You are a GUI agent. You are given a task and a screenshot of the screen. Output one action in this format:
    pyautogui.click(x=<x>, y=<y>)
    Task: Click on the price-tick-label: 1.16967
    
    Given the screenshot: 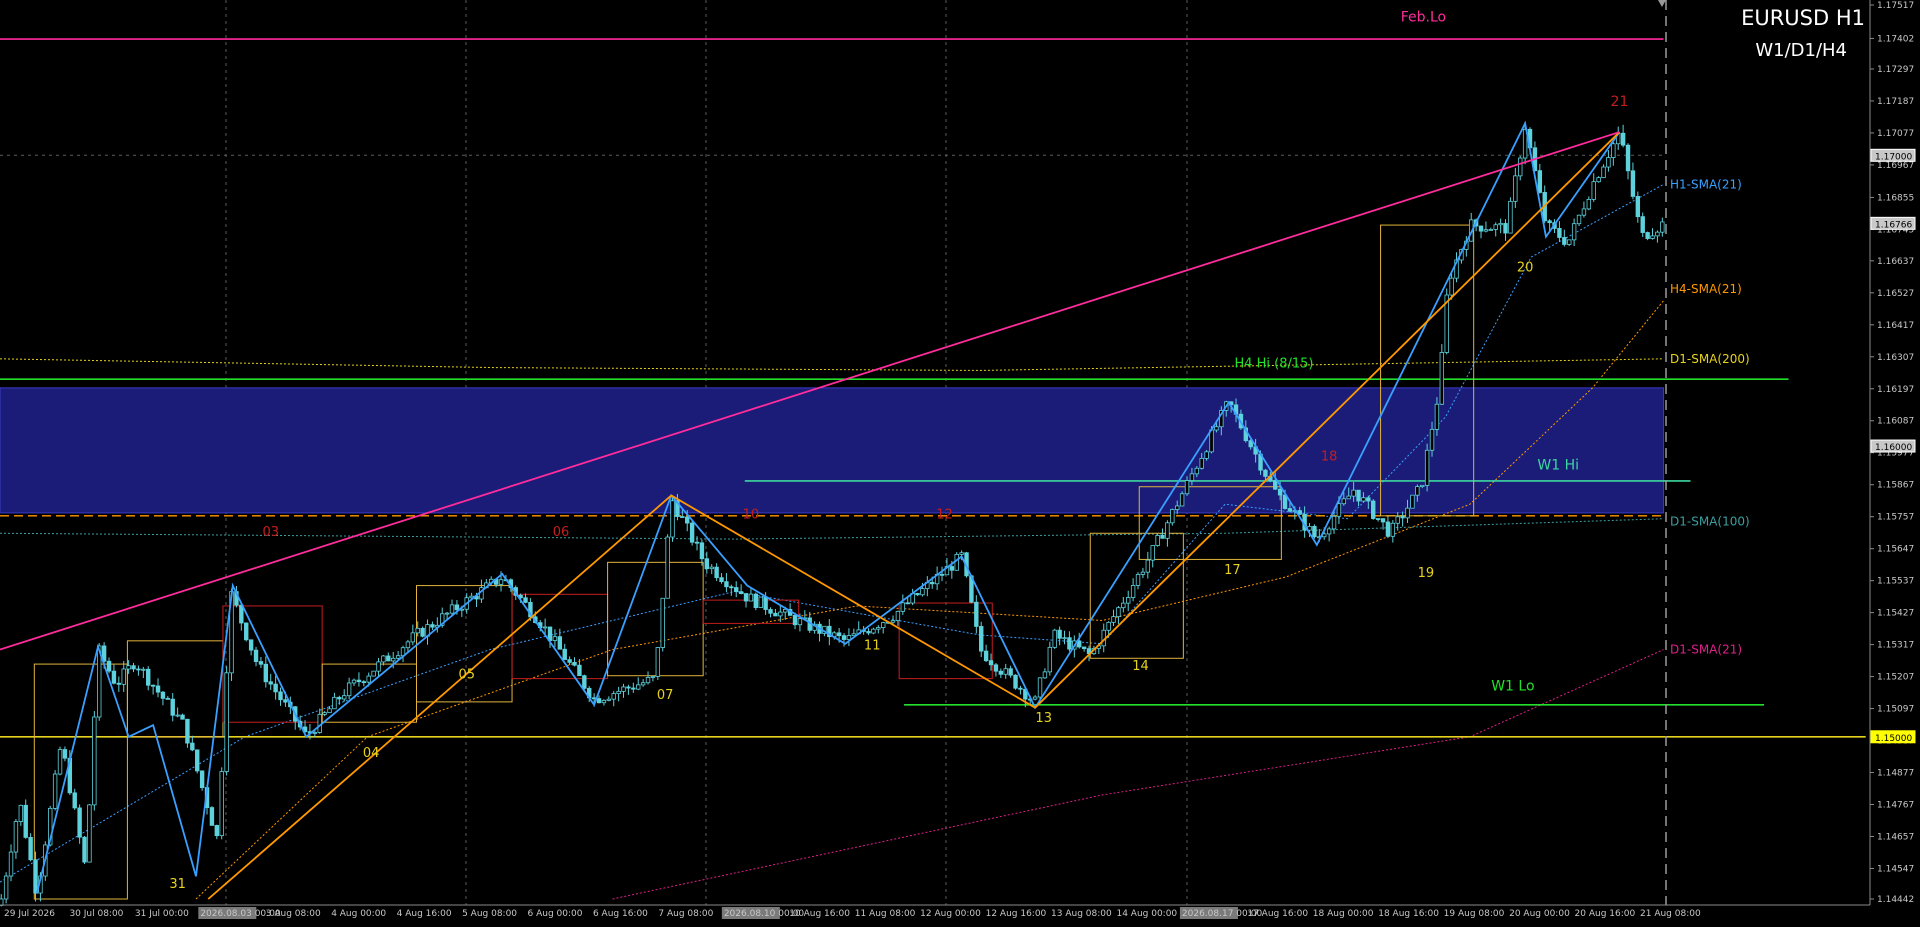 What is the action you would take?
    pyautogui.click(x=1895, y=166)
    